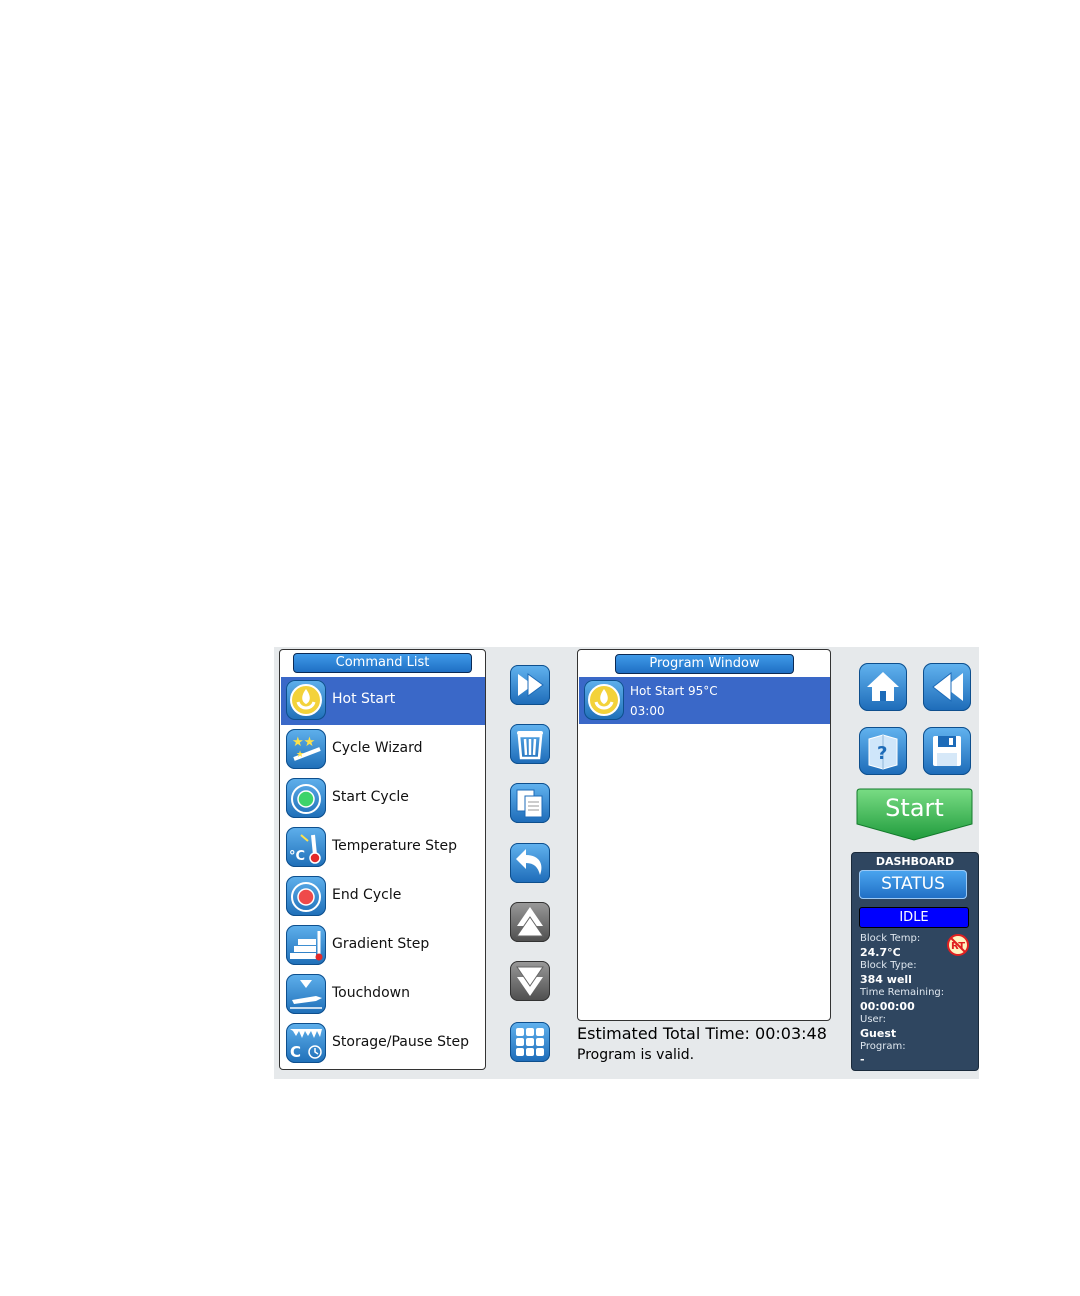 The height and width of the screenshot is (1296, 1080). Describe the element at coordinates (647, 711) in the screenshot. I see `program-step-time: 03:00` at that location.